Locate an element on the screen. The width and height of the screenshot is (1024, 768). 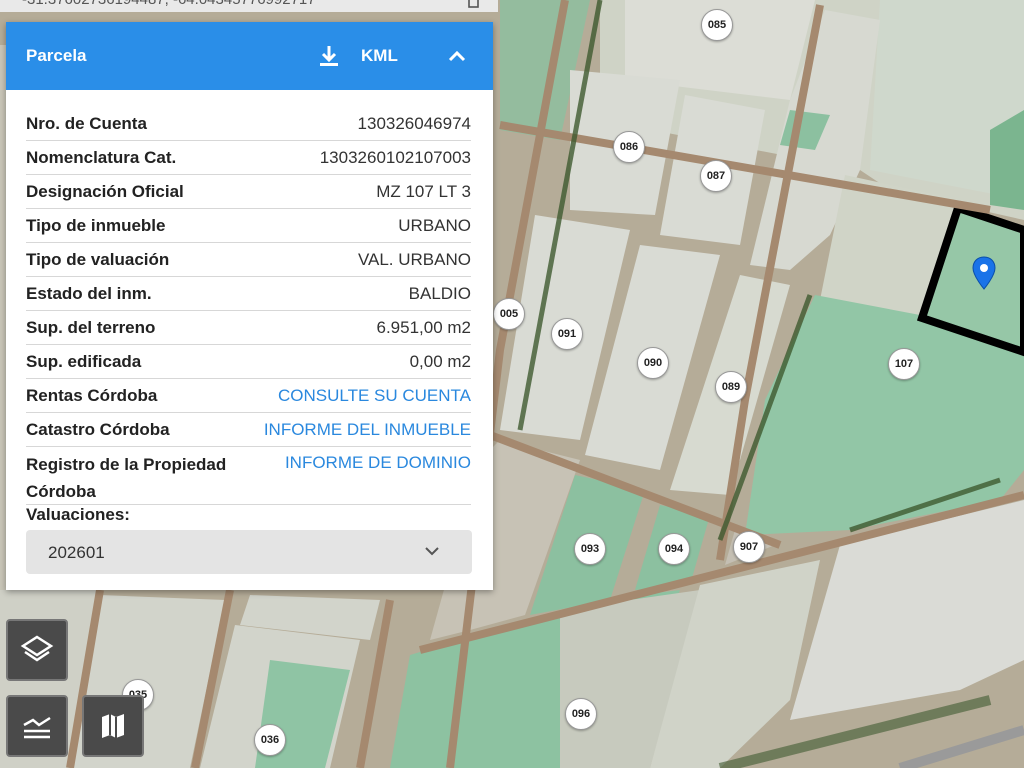
detail-row: Designación Oficial MZ 107 LT 3 is located at coordinates (248, 192).